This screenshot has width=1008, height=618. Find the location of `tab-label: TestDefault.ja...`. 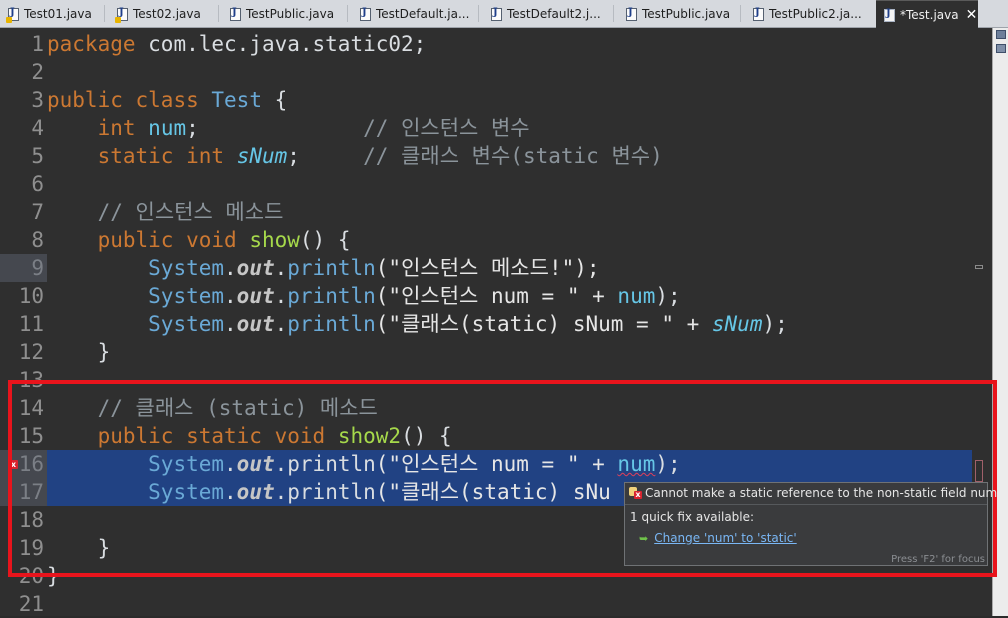

tab-label: TestDefault.ja... is located at coordinates (423, 14).